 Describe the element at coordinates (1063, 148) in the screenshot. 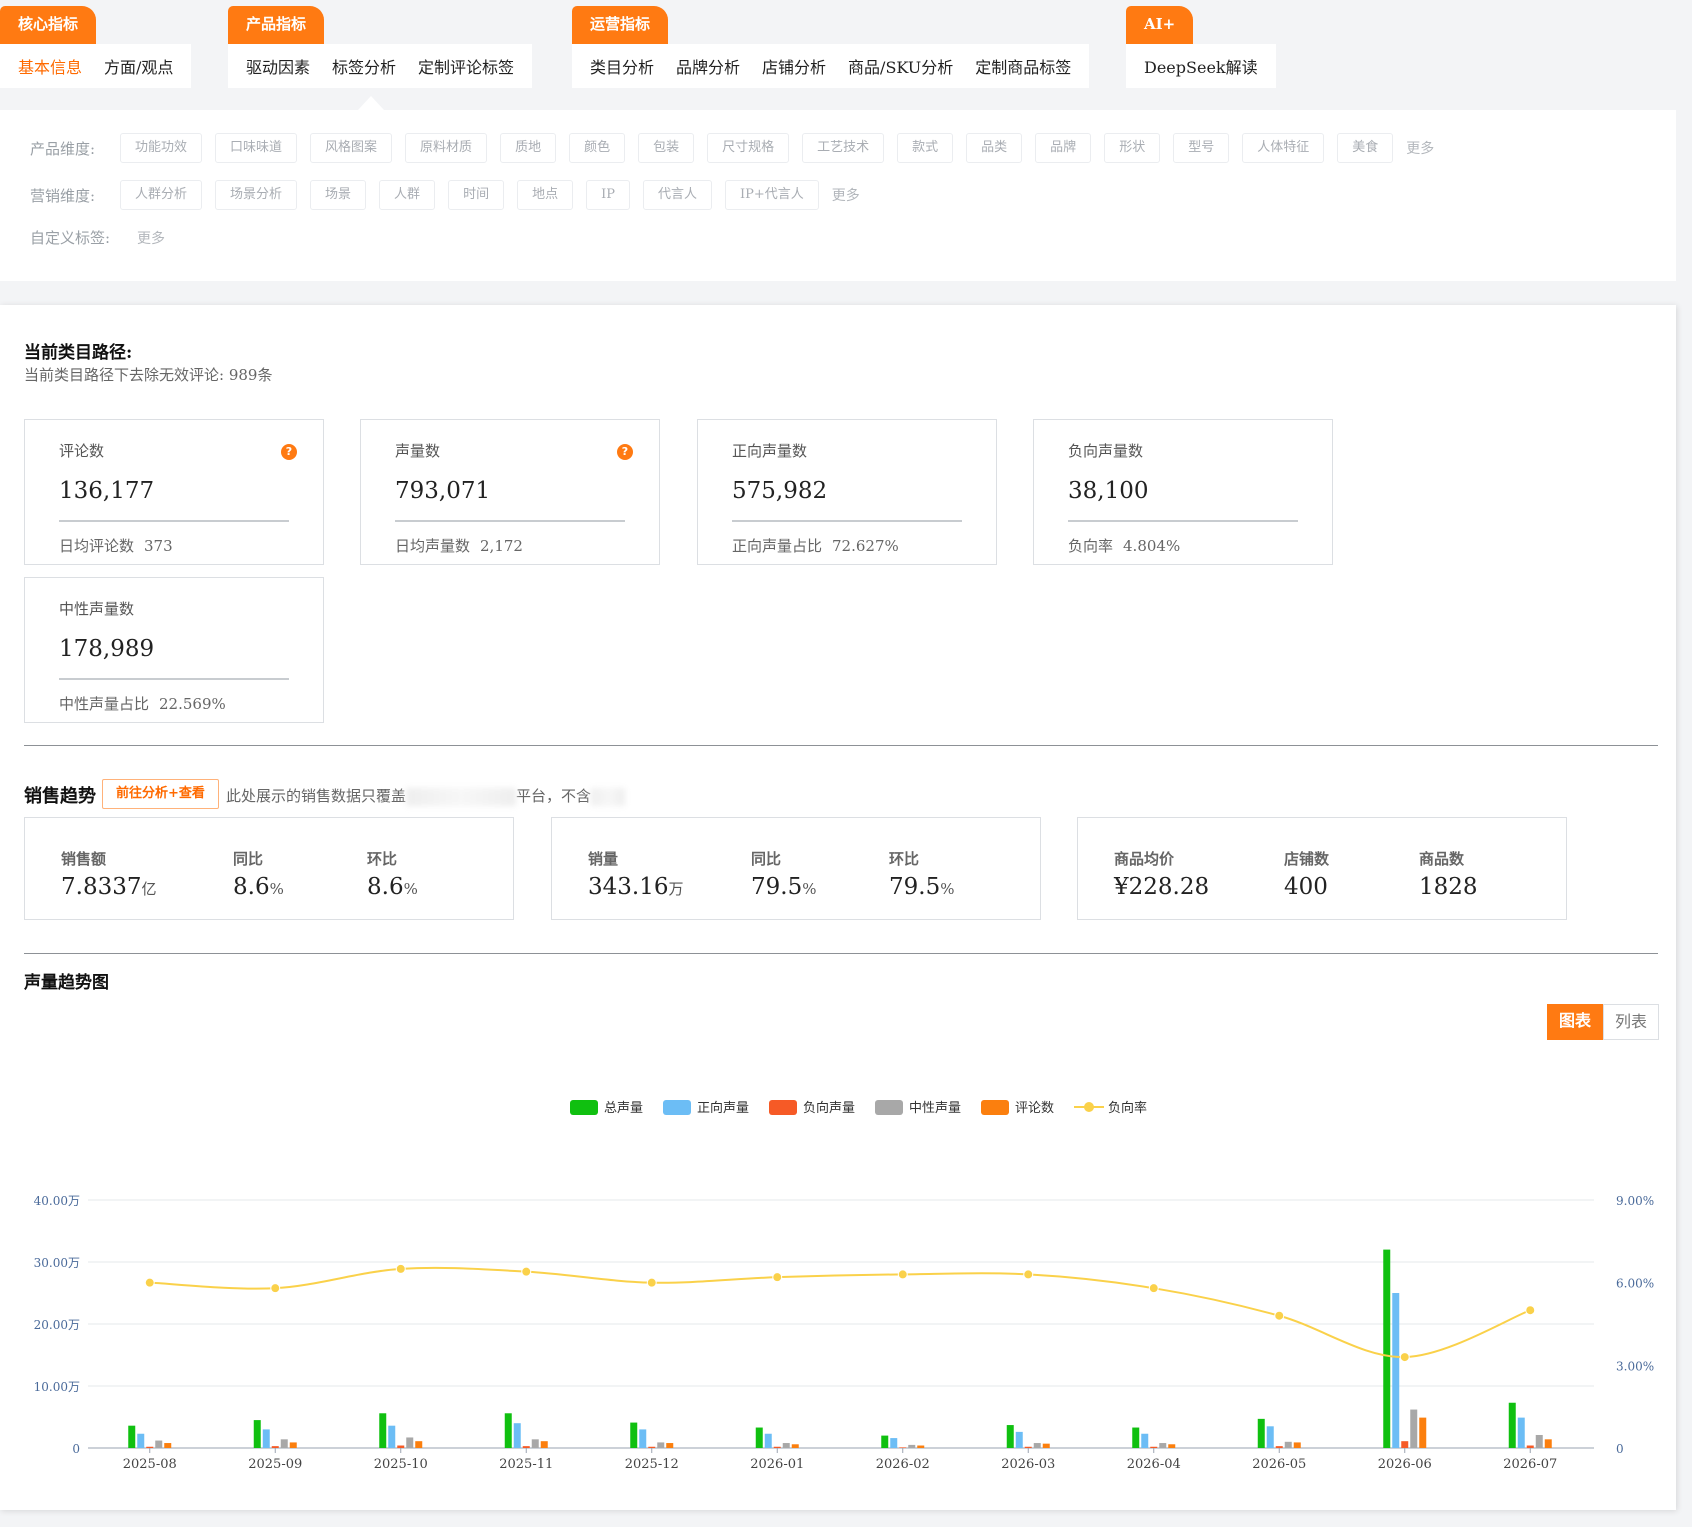

I see `filter-chip: 品牌` at that location.